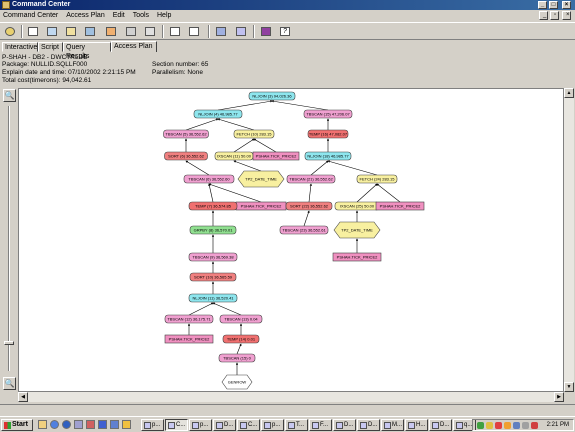  Describe the element at coordinates (131, 31) in the screenshot. I see `task-center-icon` at that location.